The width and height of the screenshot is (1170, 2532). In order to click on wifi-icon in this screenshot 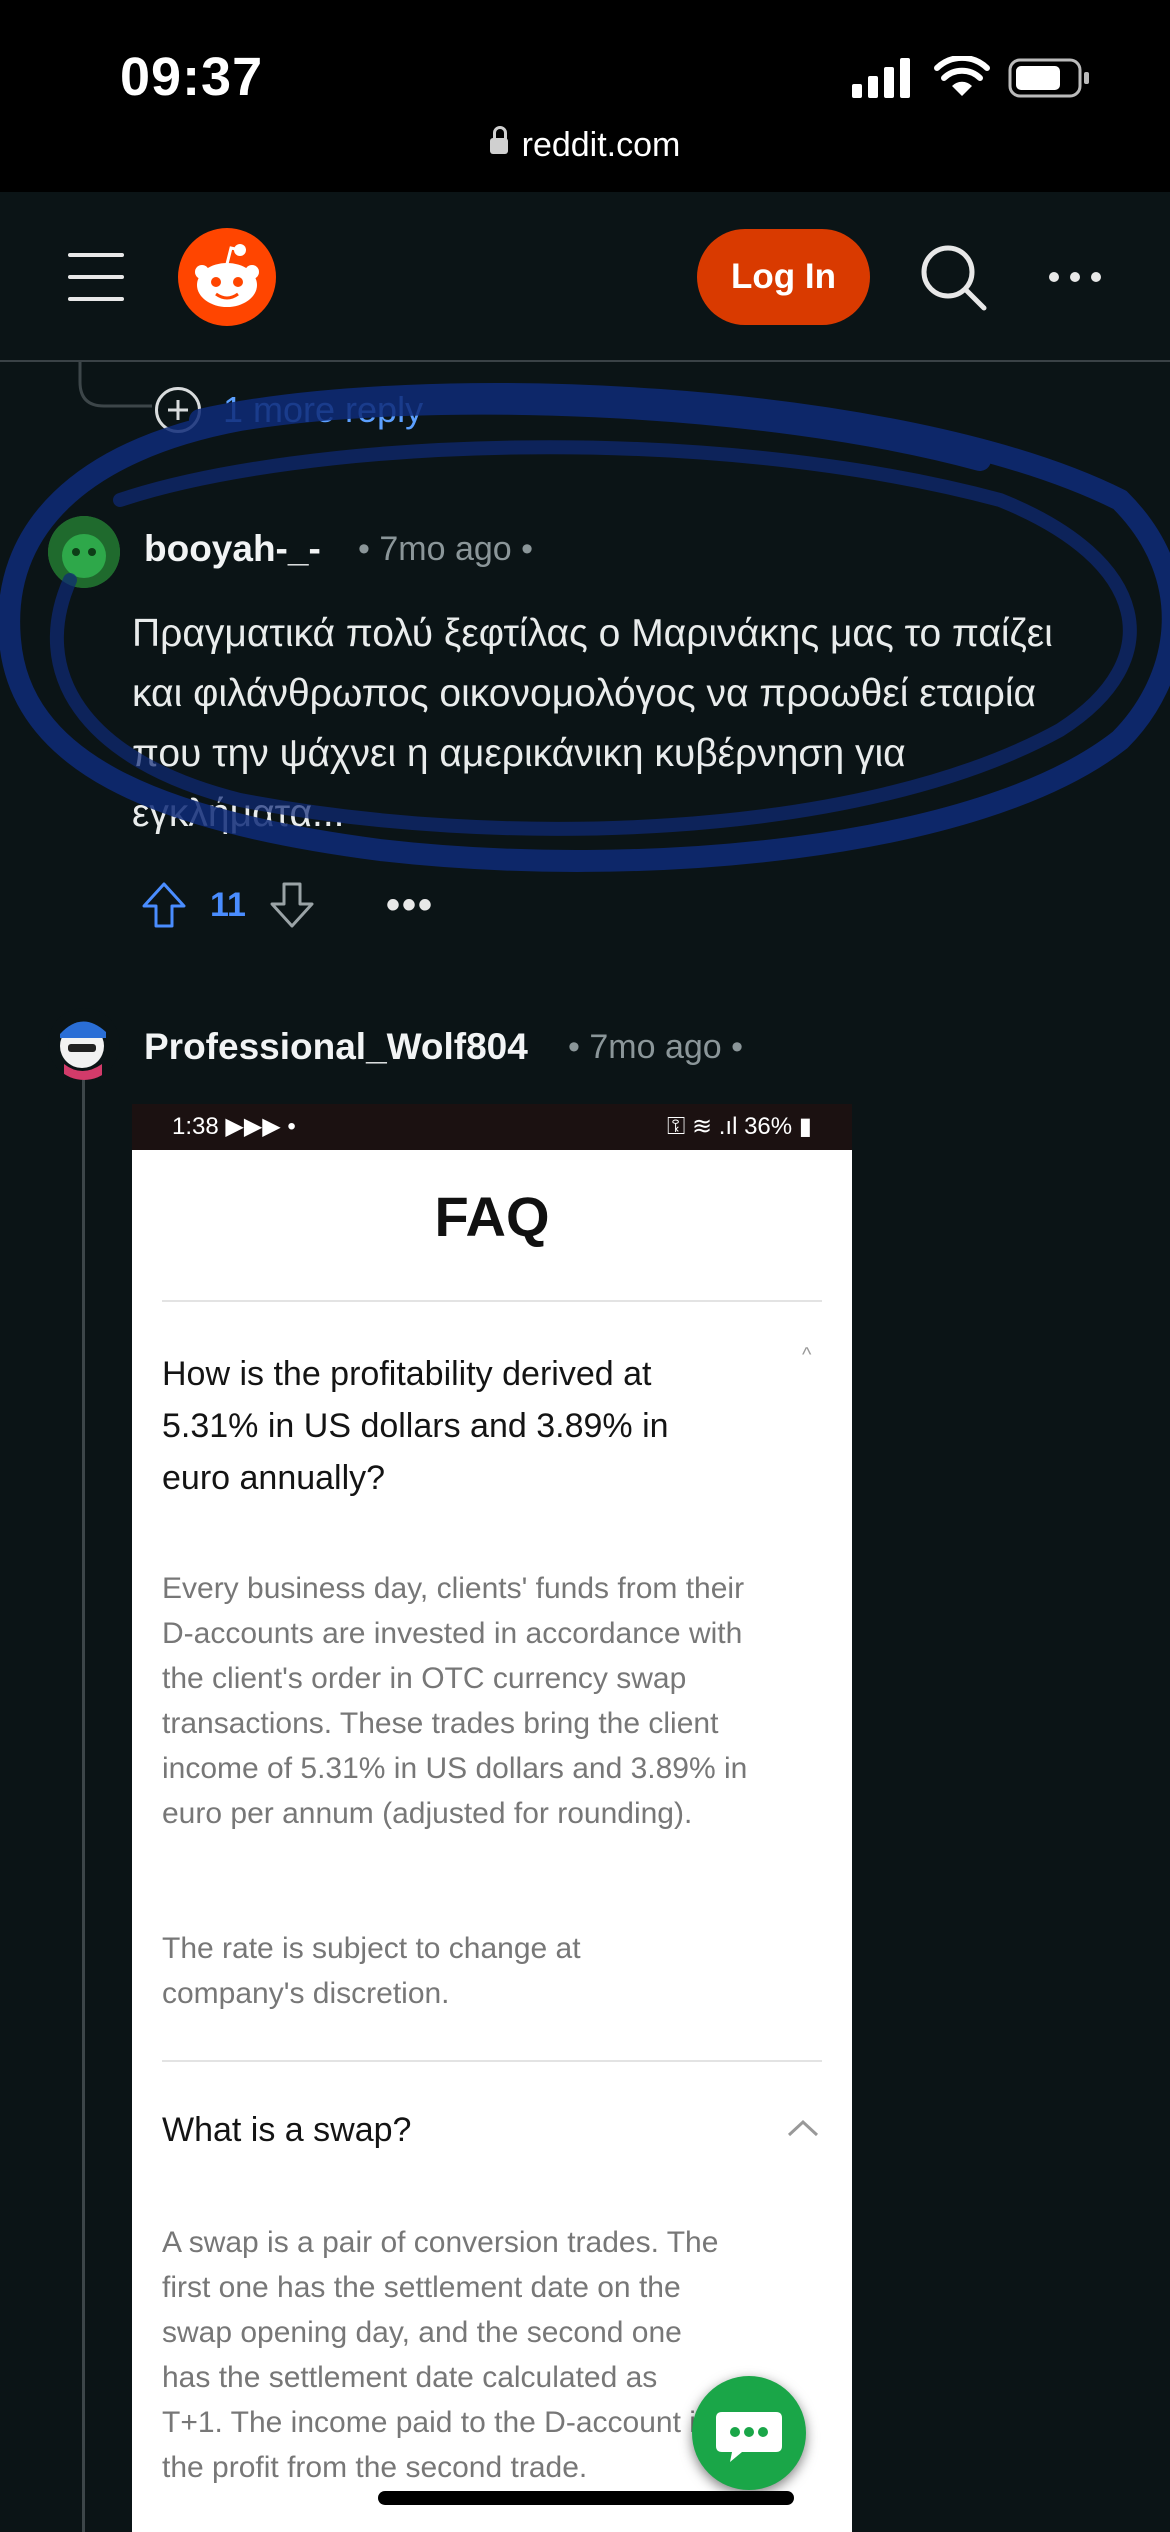, I will do `click(962, 76)`.